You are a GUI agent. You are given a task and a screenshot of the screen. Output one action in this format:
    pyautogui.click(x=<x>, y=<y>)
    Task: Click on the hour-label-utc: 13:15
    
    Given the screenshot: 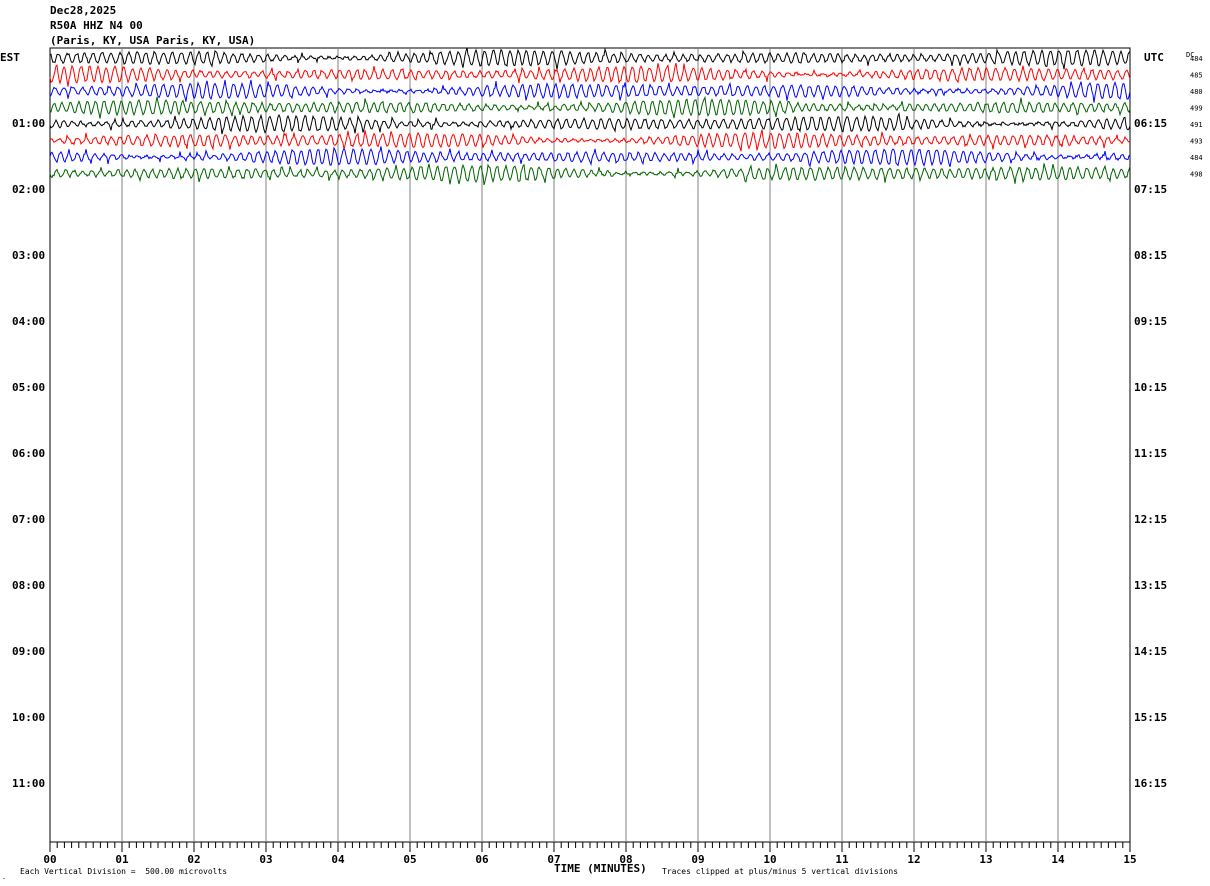 What is the action you would take?
    pyautogui.click(x=1150, y=585)
    